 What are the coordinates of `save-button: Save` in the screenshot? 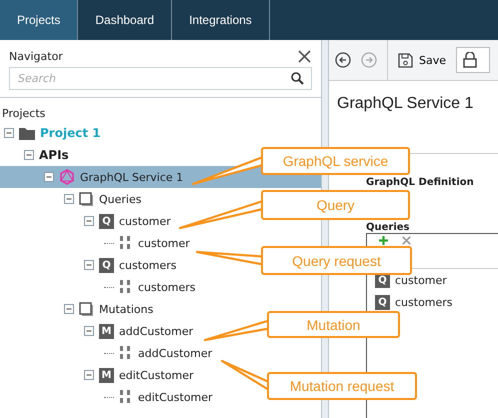 It's located at (422, 60).